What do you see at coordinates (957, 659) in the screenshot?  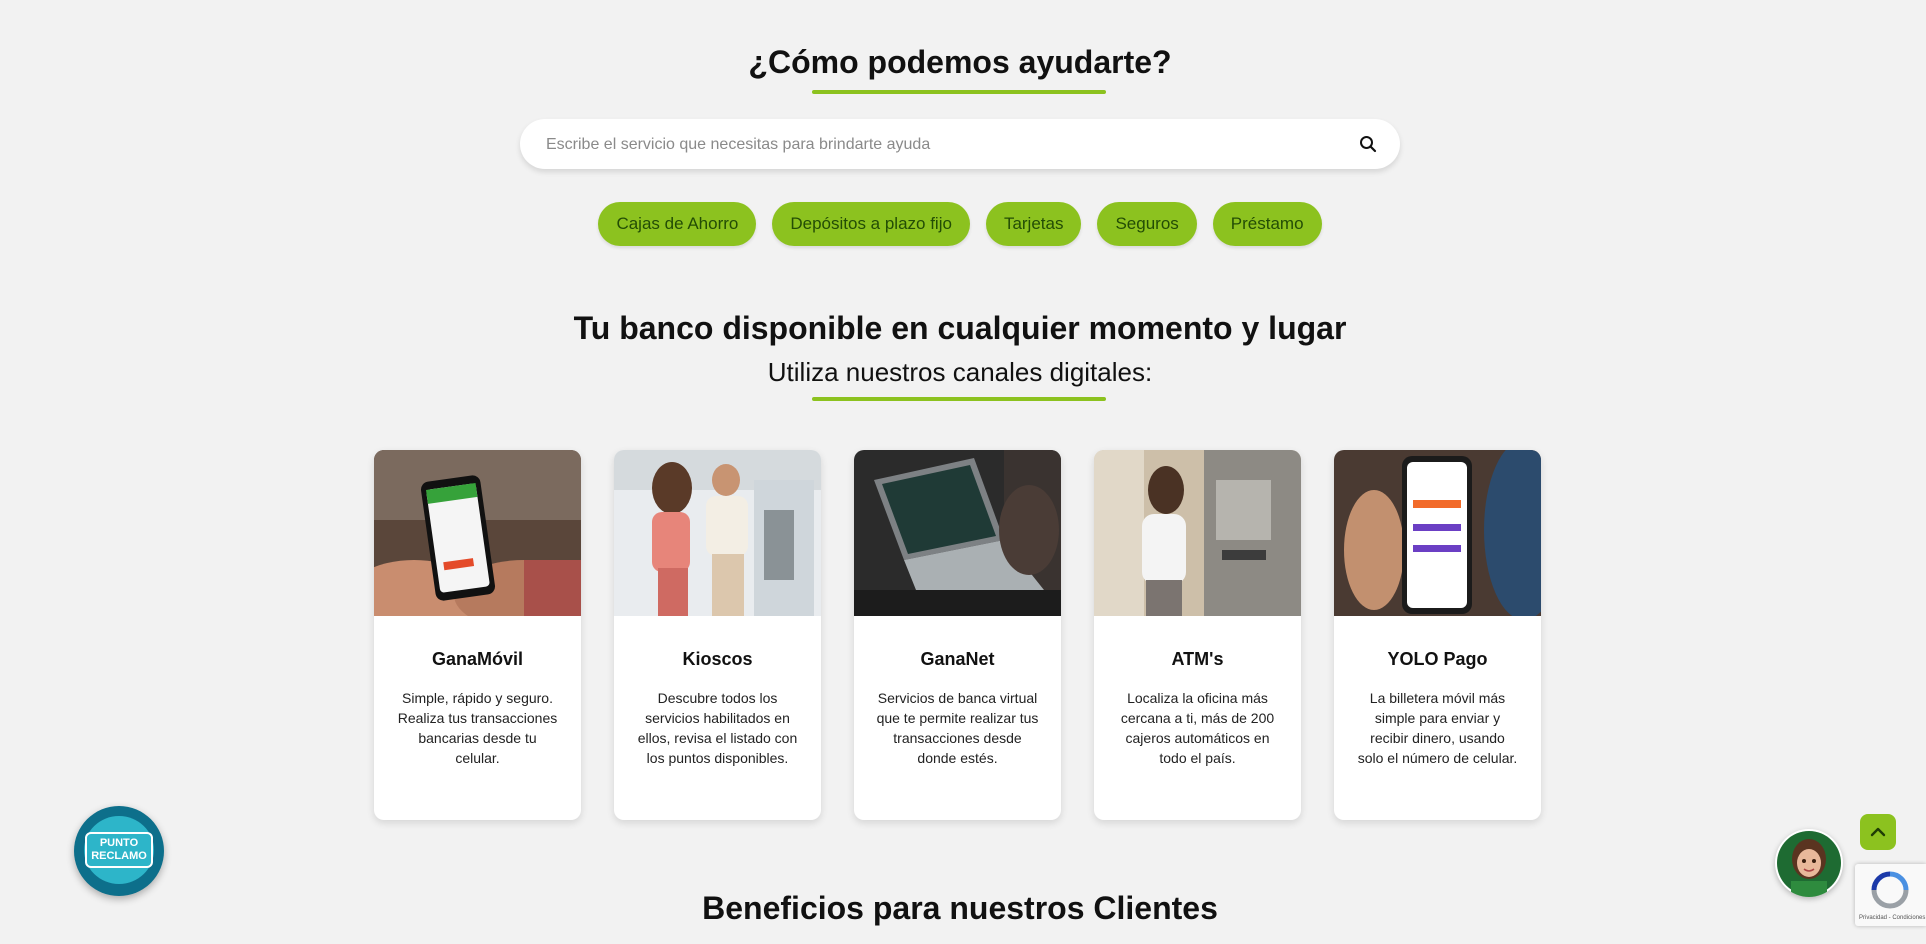 I see `card-title: GanaNet` at bounding box center [957, 659].